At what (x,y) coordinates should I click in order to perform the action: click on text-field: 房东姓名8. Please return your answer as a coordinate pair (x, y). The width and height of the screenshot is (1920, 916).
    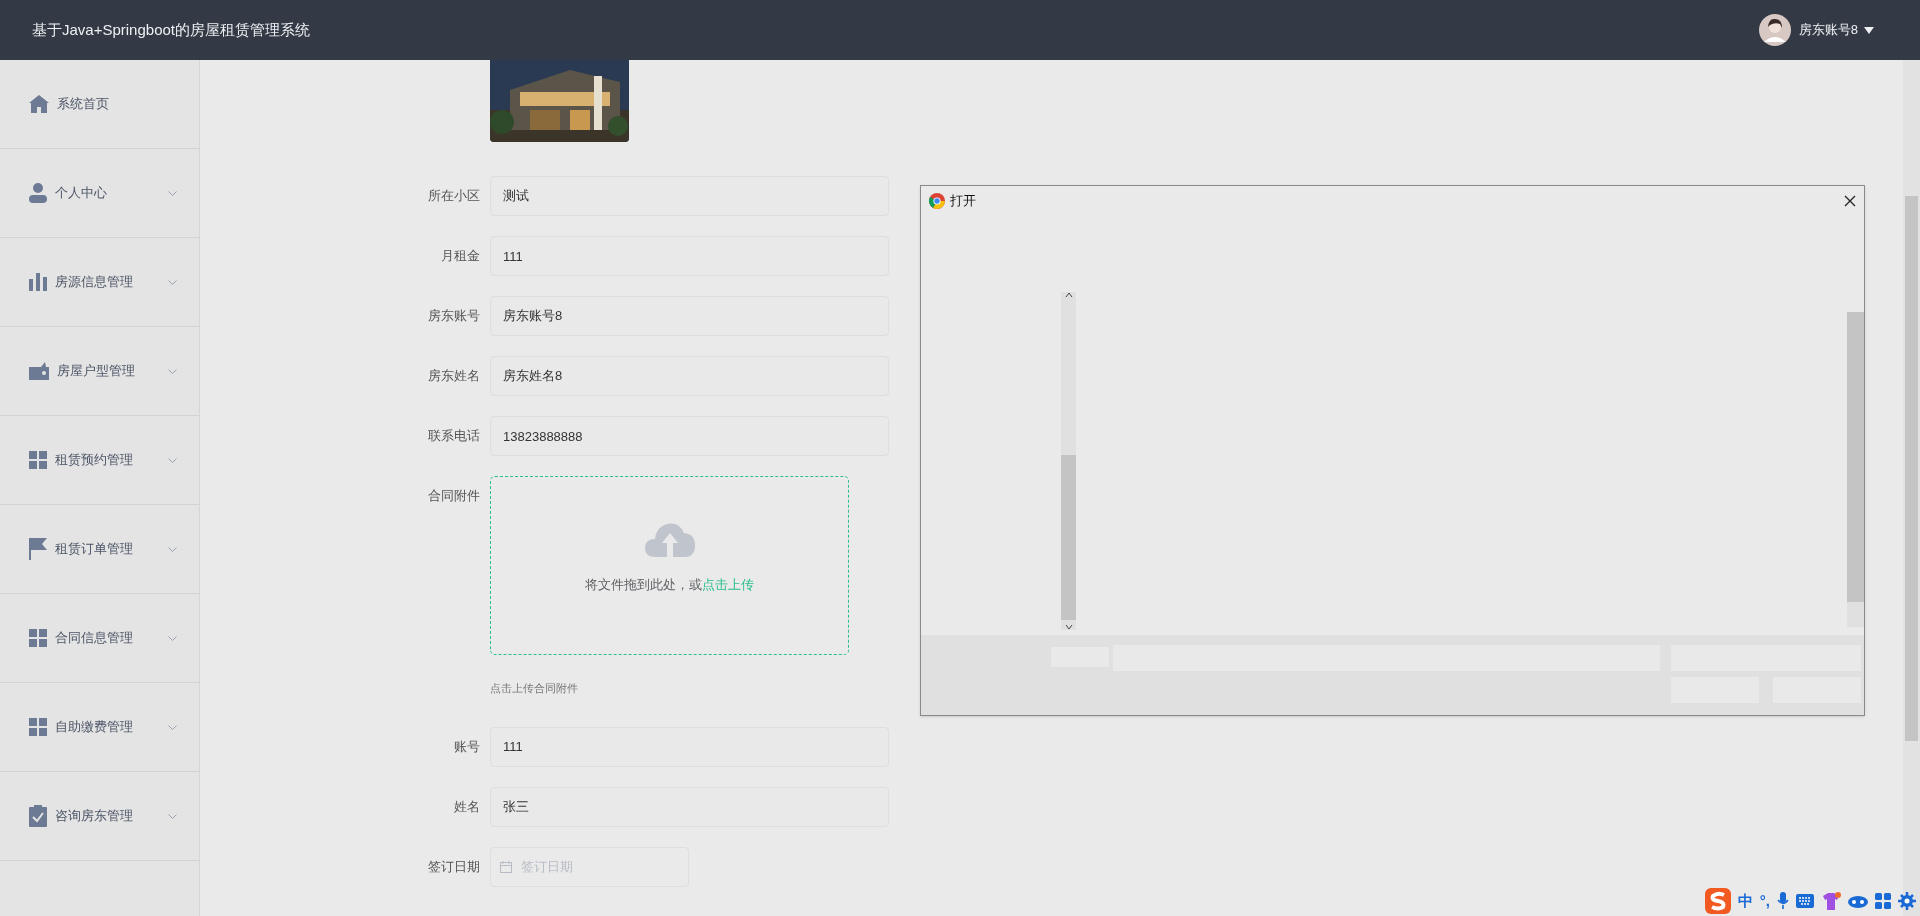
    Looking at the image, I should click on (689, 376).